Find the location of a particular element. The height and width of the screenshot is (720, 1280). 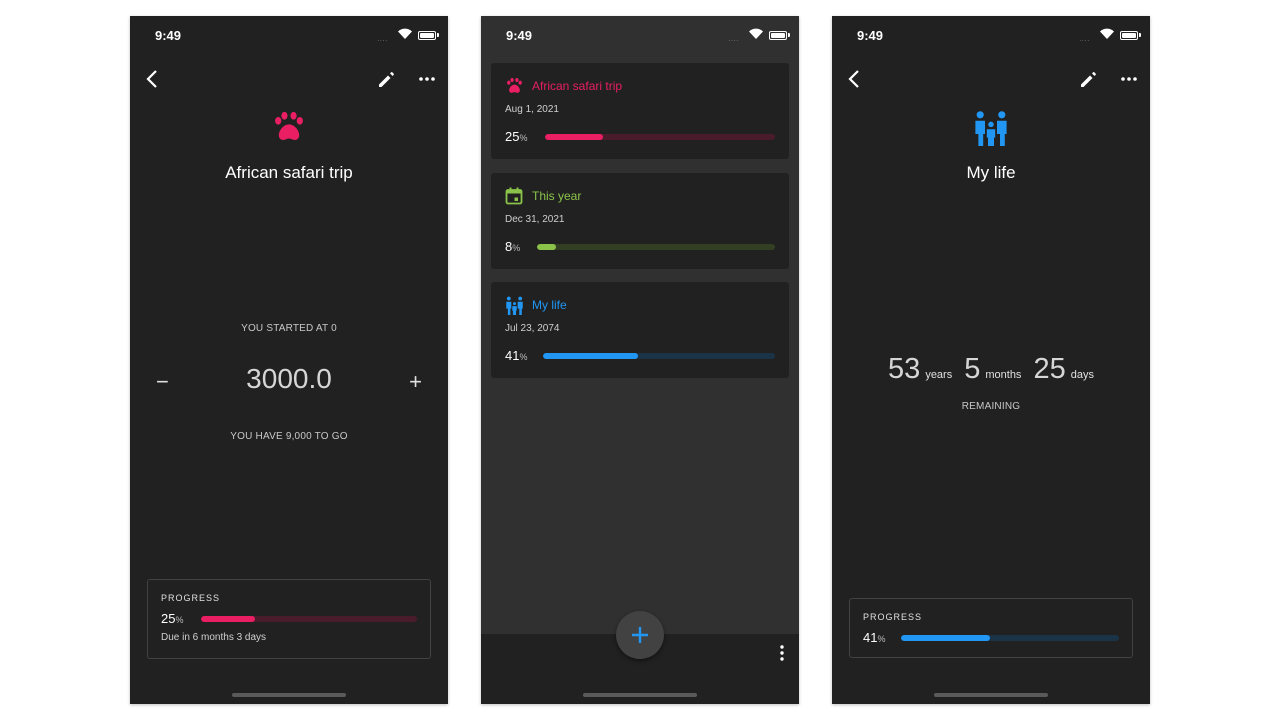

goal-title: African safari trip is located at coordinates (289, 172).